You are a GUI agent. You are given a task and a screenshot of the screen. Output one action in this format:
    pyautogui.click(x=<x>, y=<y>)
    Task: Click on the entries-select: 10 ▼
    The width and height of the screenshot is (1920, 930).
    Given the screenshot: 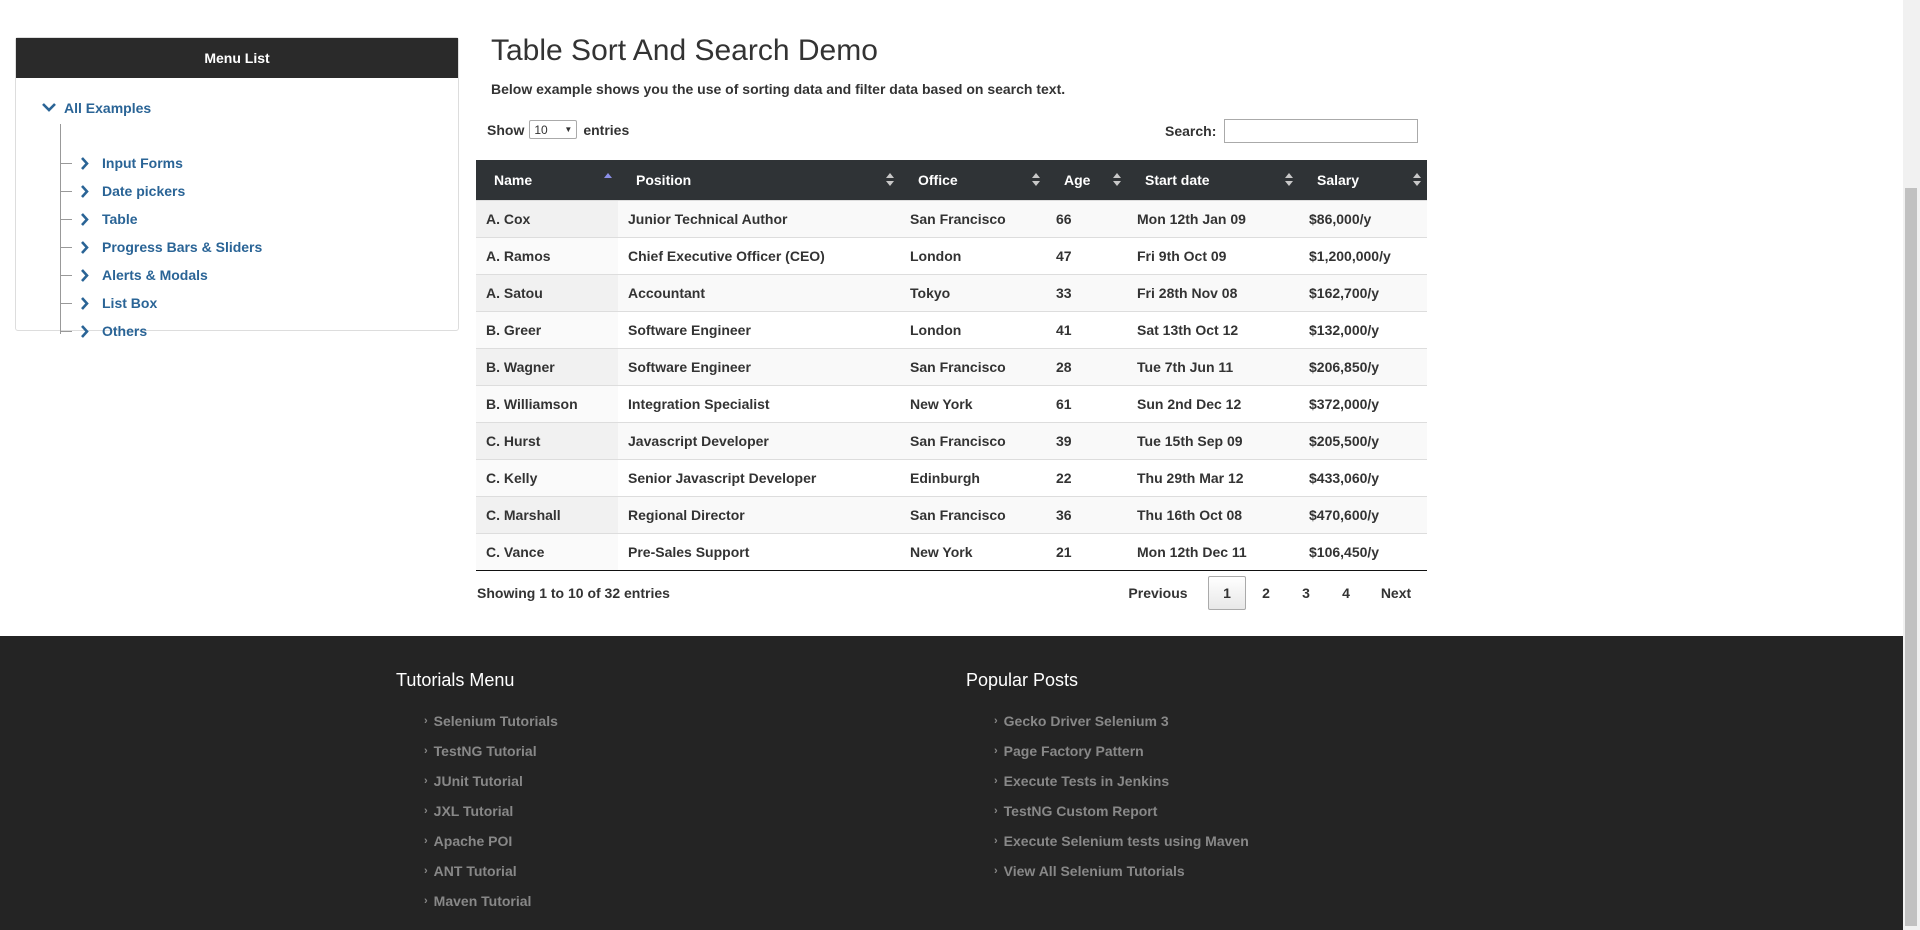 What is the action you would take?
    pyautogui.click(x=553, y=129)
    